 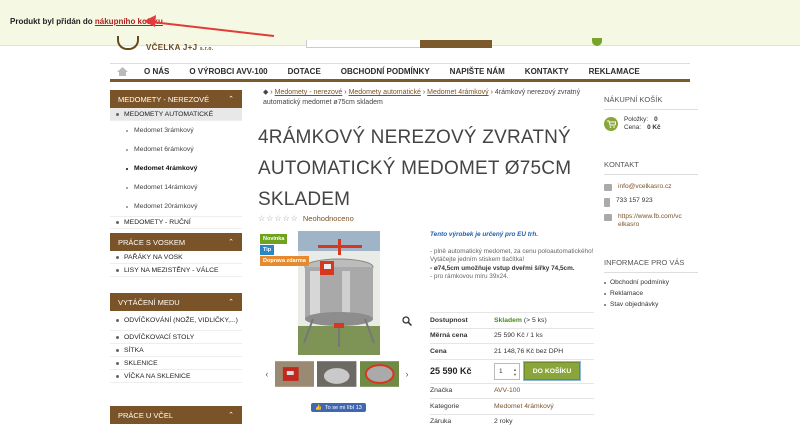 What do you see at coordinates (634, 304) in the screenshot?
I see `info-link-label: Stav objednávky` at bounding box center [634, 304].